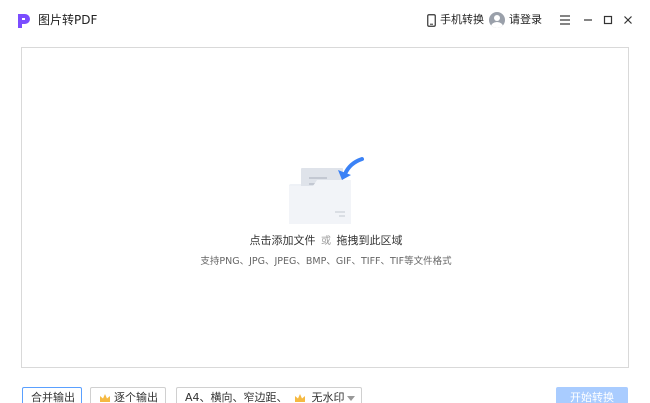  What do you see at coordinates (325, 20) in the screenshot?
I see `title-bar: 图片转PDF 手机转换 请登录` at bounding box center [325, 20].